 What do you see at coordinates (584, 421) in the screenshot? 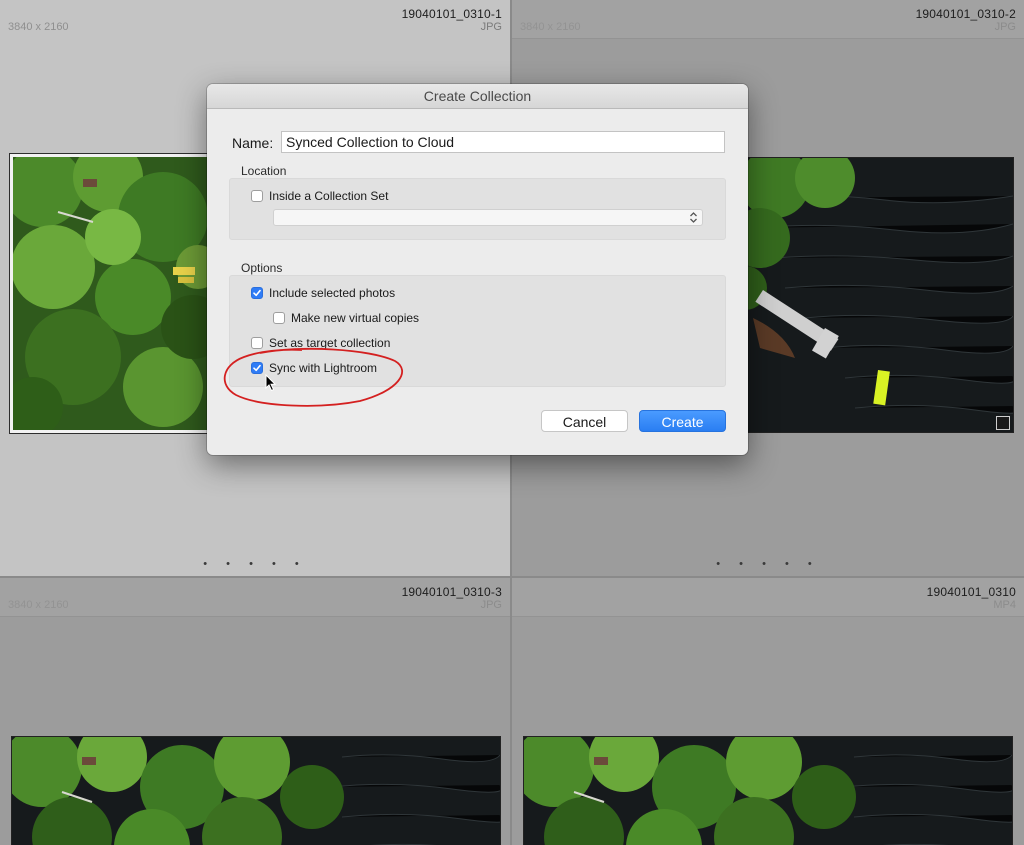
I see `cancel-button: Cancel` at bounding box center [584, 421].